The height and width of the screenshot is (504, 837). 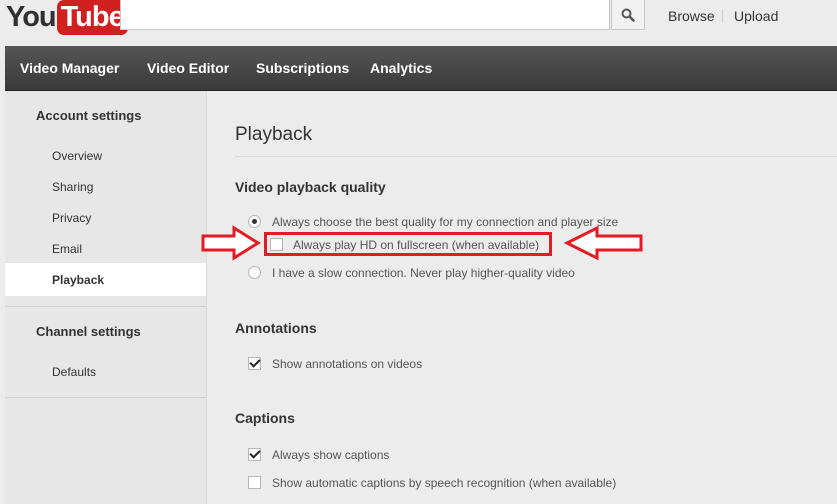 I want to click on logo-you-text: You, so click(x=31, y=16).